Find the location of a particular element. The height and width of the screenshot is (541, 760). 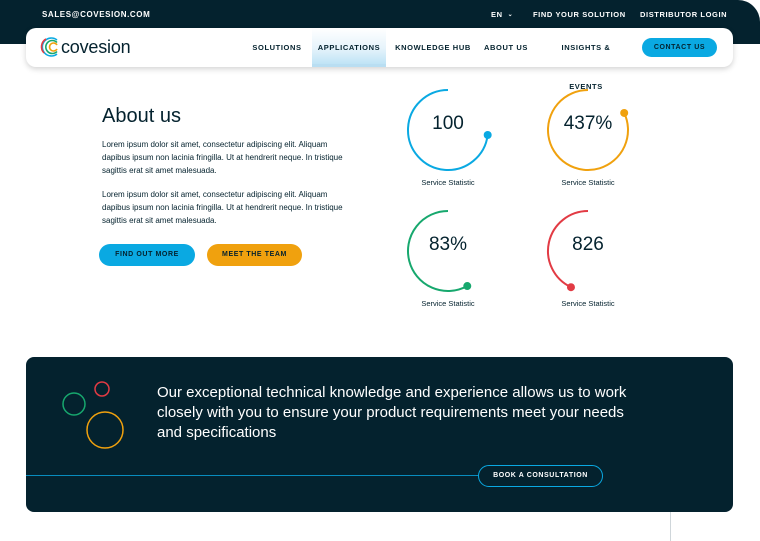

stat-value-2: 437% is located at coordinates (588, 123).